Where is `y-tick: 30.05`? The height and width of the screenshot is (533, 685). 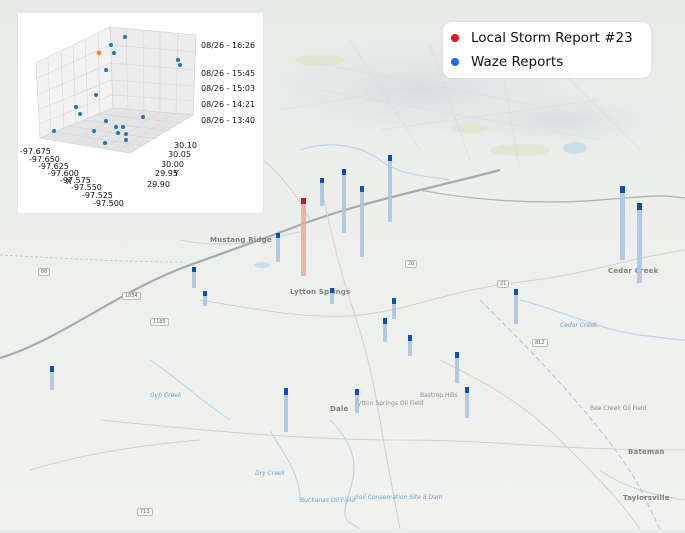 y-tick: 30.05 is located at coordinates (179, 154).